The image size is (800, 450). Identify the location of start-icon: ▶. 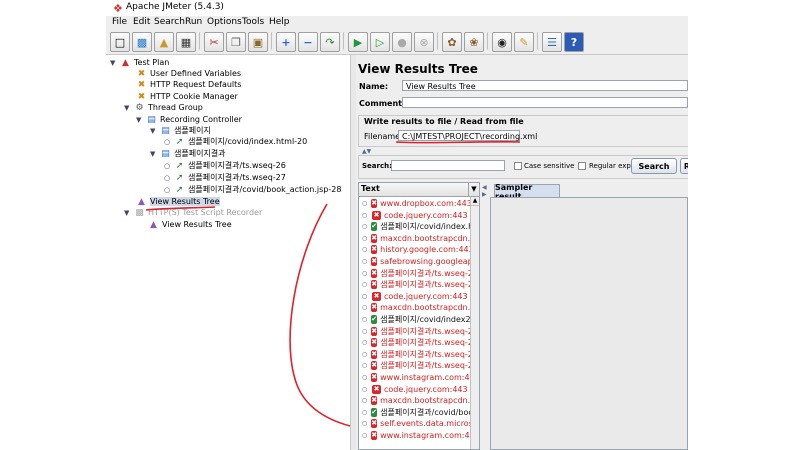
(358, 42).